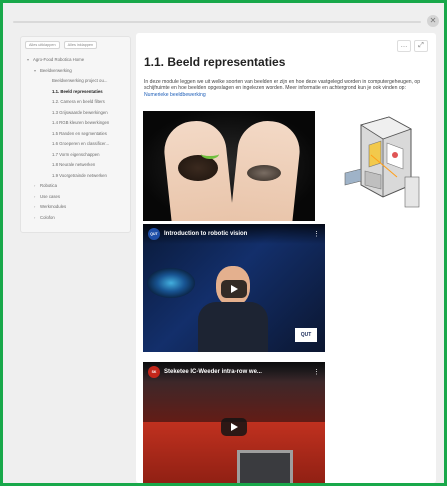  What do you see at coordinates (175, 95) in the screenshot?
I see `numerieke-beeldbewerking-link: Numerieke beeldbewerking` at bounding box center [175, 95].